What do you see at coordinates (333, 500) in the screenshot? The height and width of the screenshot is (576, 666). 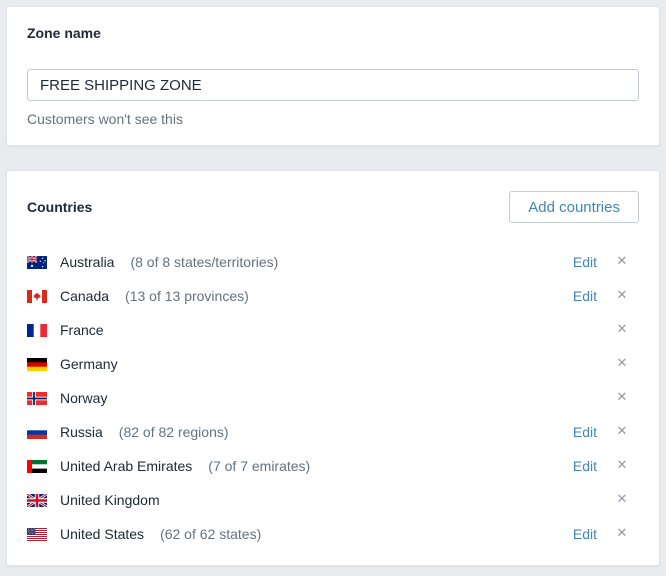 I see `country-row: United Kingdom ✕` at bounding box center [333, 500].